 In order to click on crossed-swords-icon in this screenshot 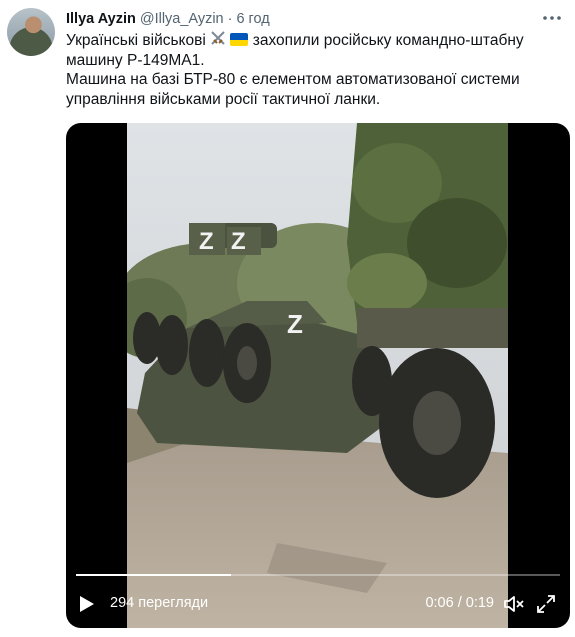, I will do `click(218, 41)`.